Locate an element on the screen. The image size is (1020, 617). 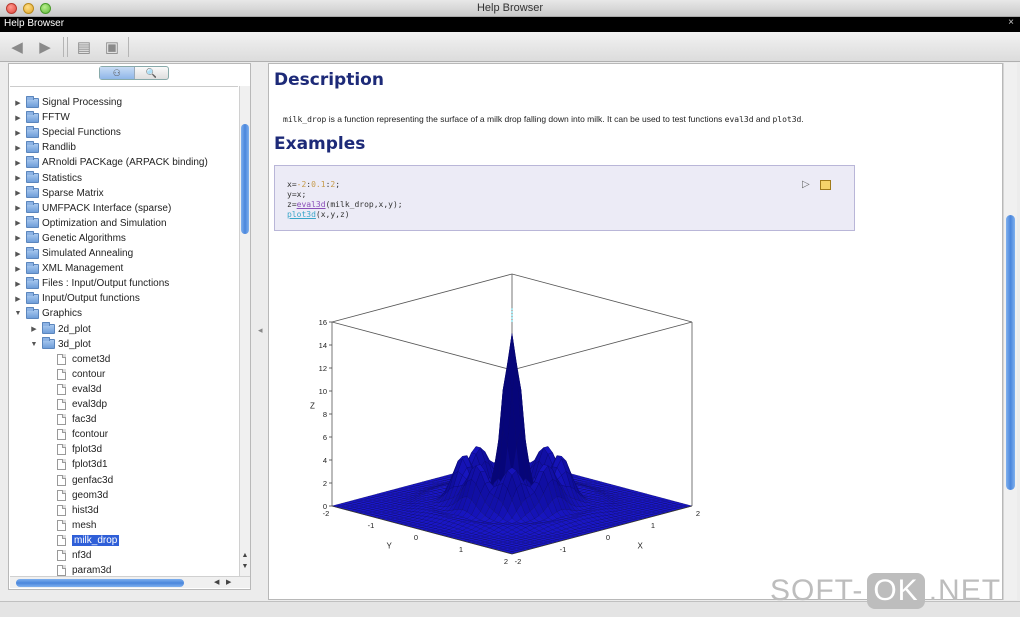
eval3d-link: eval3d is located at coordinates (311, 204).